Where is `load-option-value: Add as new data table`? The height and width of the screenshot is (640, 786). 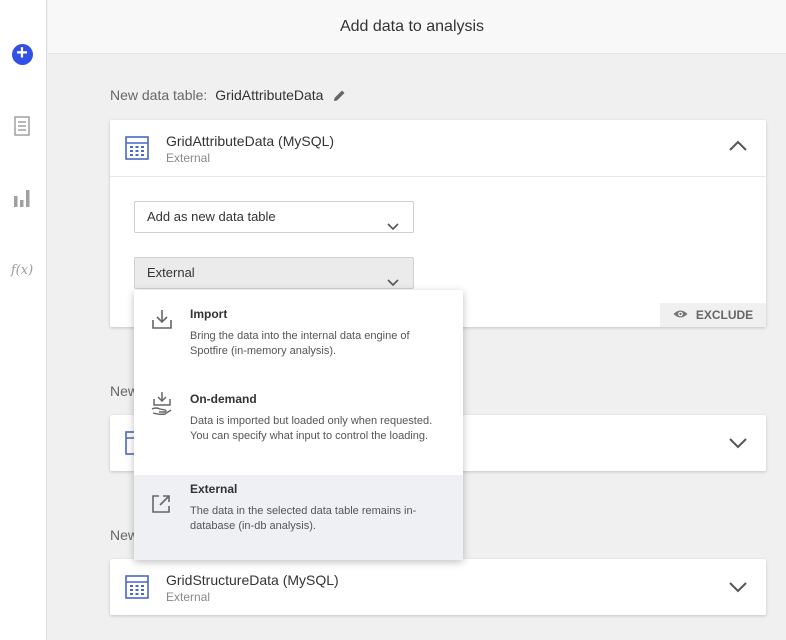 load-option-value: Add as new data table is located at coordinates (211, 216).